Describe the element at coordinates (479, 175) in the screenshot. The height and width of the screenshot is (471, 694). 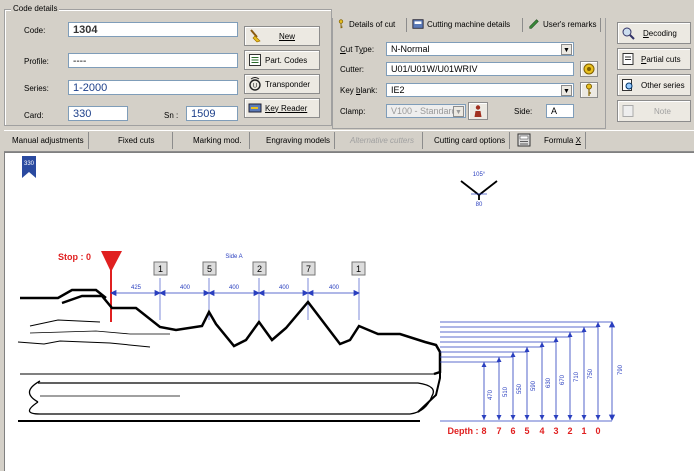
I see `angle-label: 105°` at that location.